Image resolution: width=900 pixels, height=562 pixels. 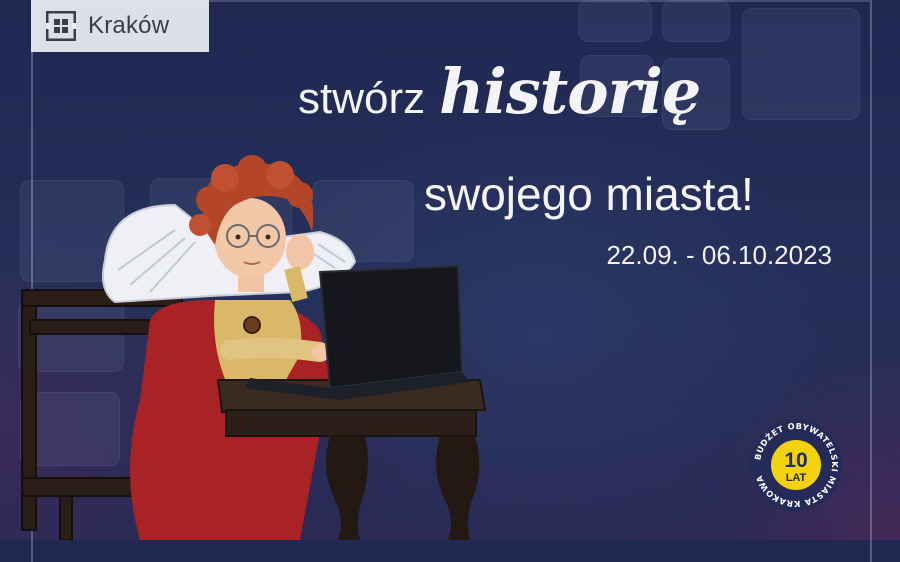 What do you see at coordinates (719, 255) in the screenshot?
I see `campaign-dates: 22.09. - 06.10.2023` at bounding box center [719, 255].